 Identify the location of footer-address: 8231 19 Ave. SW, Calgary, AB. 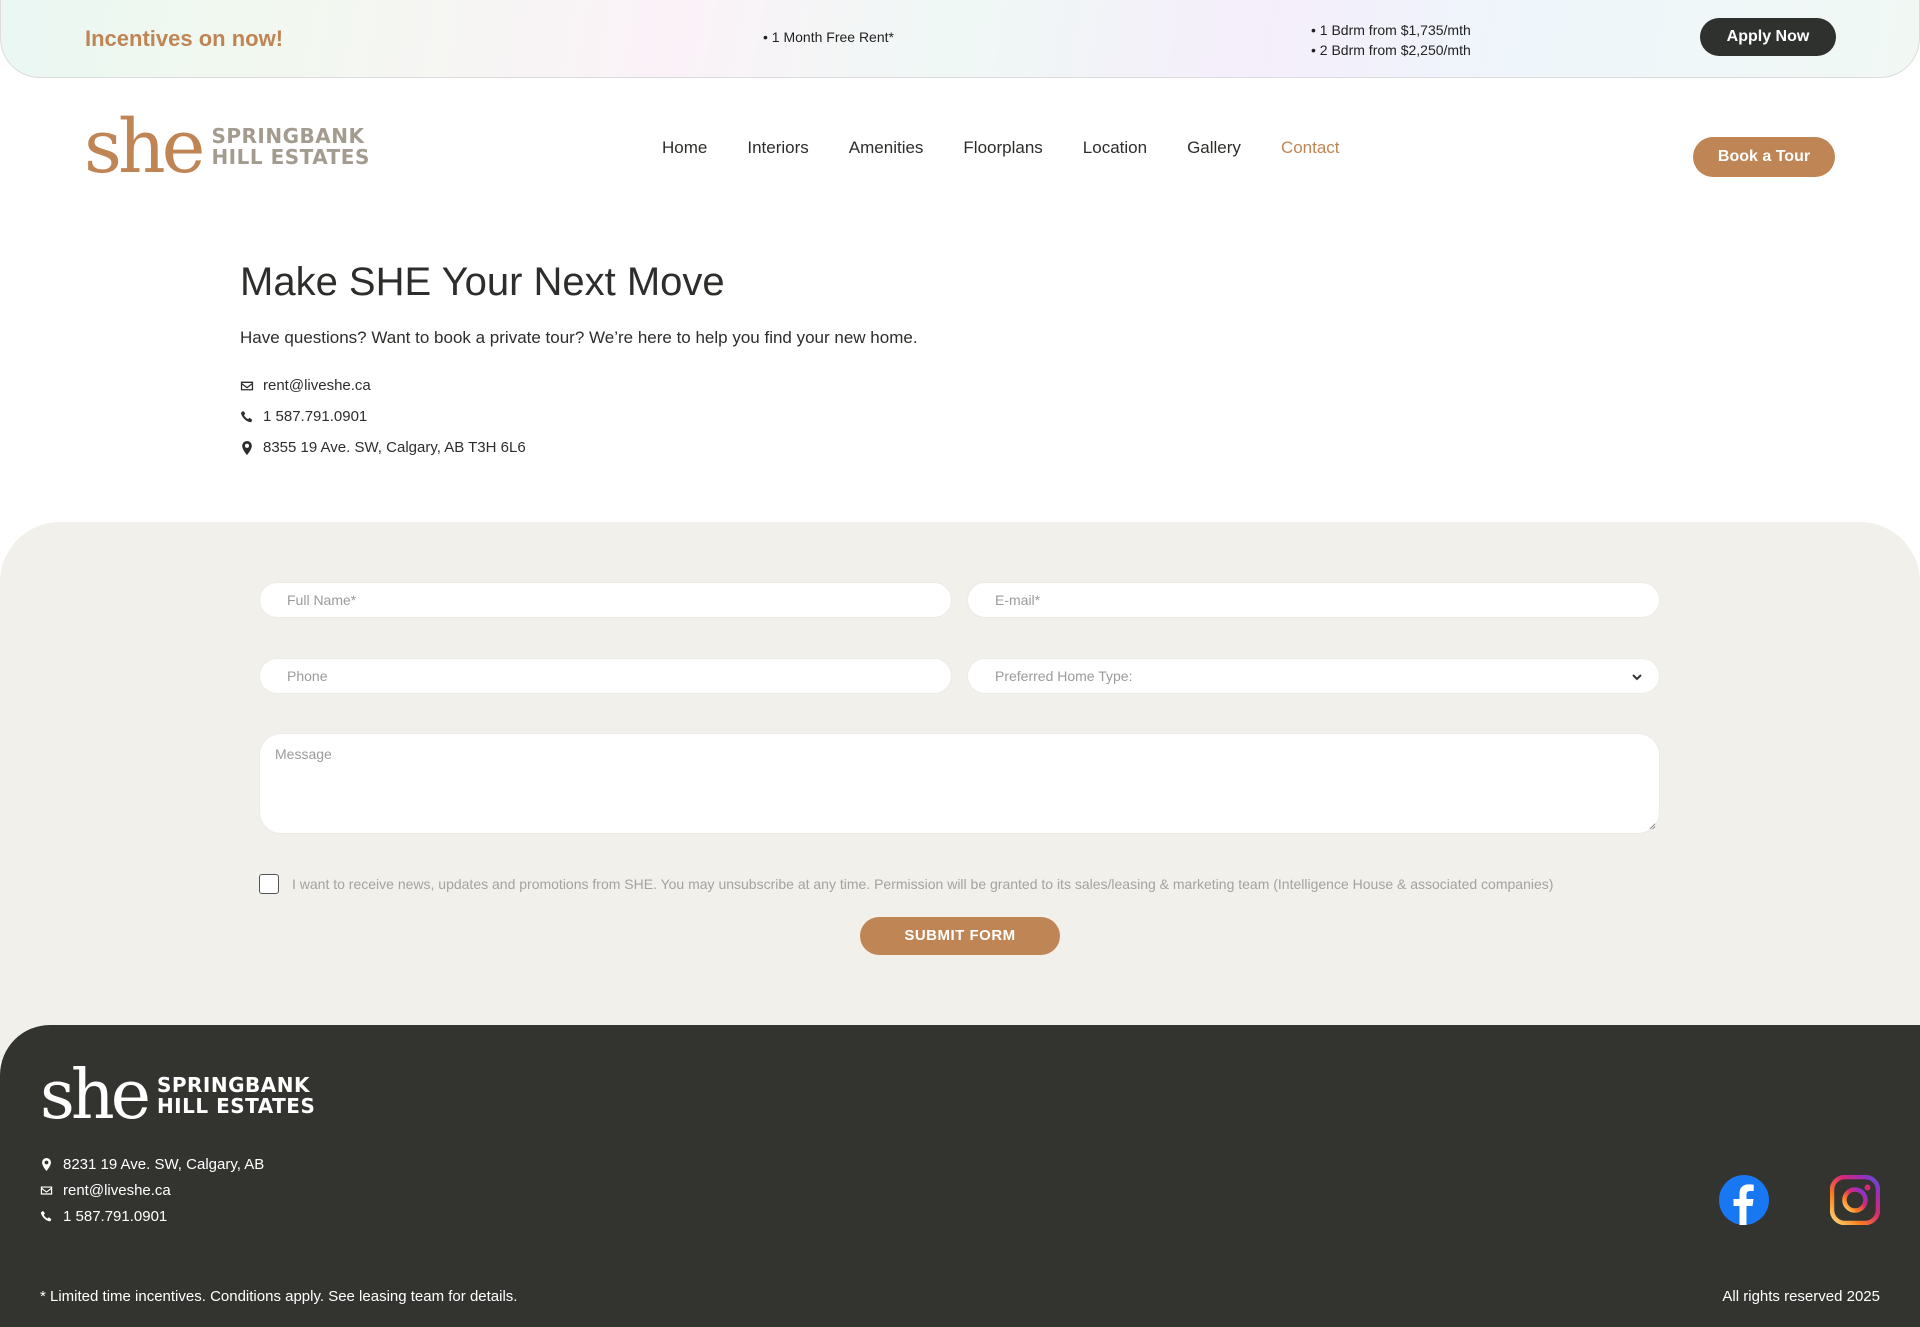
(152, 1164).